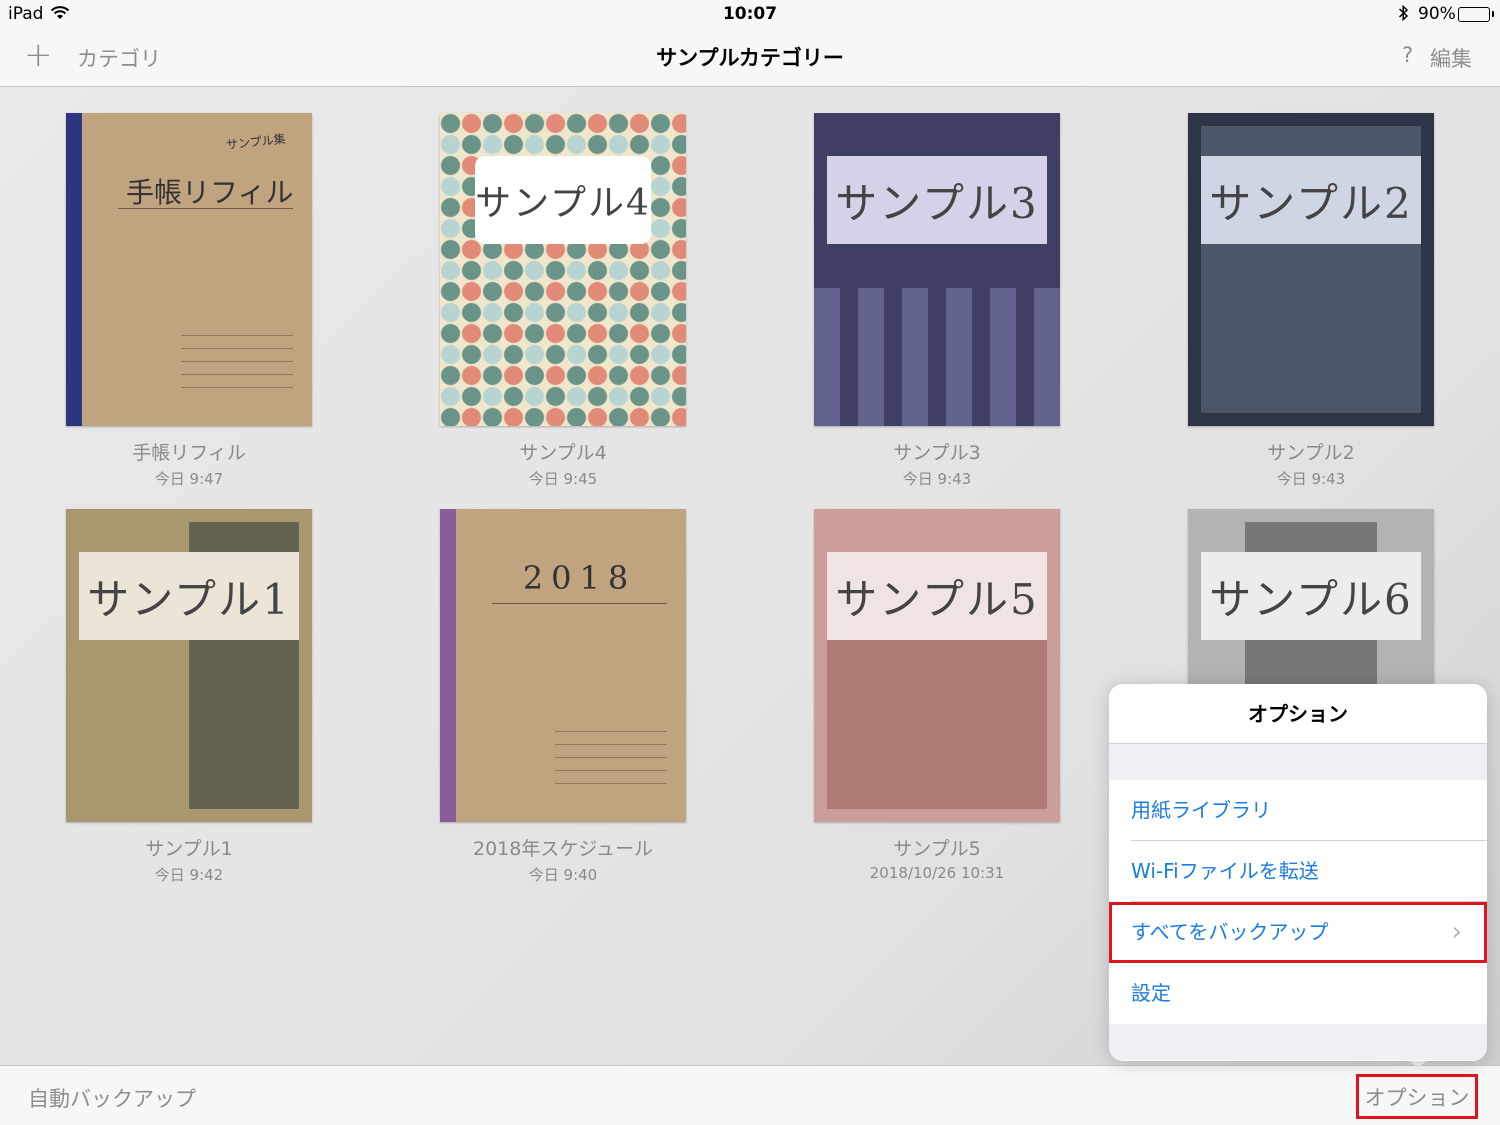 This screenshot has height=1125, width=1500. I want to click on notebook-cover: 2018, so click(563, 665).